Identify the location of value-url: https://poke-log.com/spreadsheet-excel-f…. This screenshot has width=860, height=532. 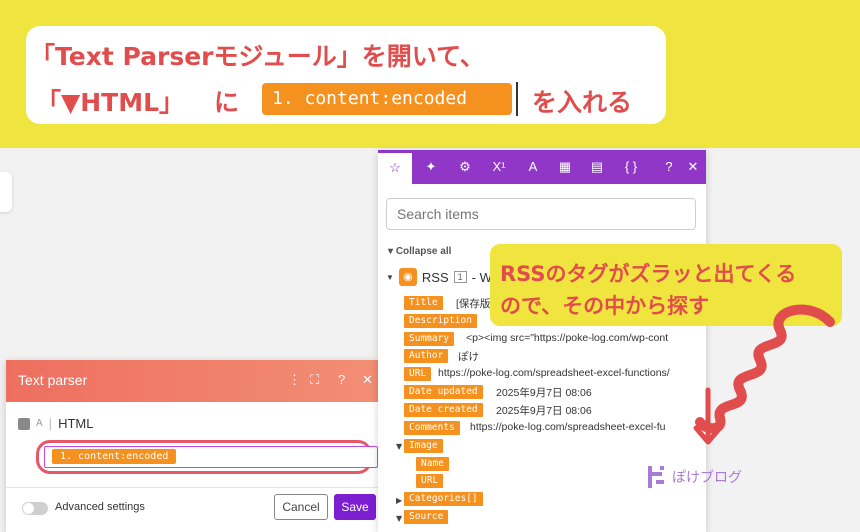
(554, 373).